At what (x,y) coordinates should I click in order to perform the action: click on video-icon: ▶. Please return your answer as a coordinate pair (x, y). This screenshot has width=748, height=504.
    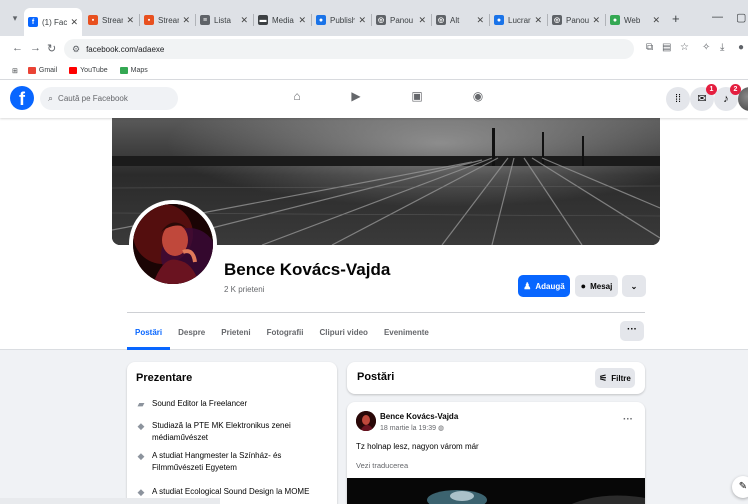
    Looking at the image, I should click on (356, 99).